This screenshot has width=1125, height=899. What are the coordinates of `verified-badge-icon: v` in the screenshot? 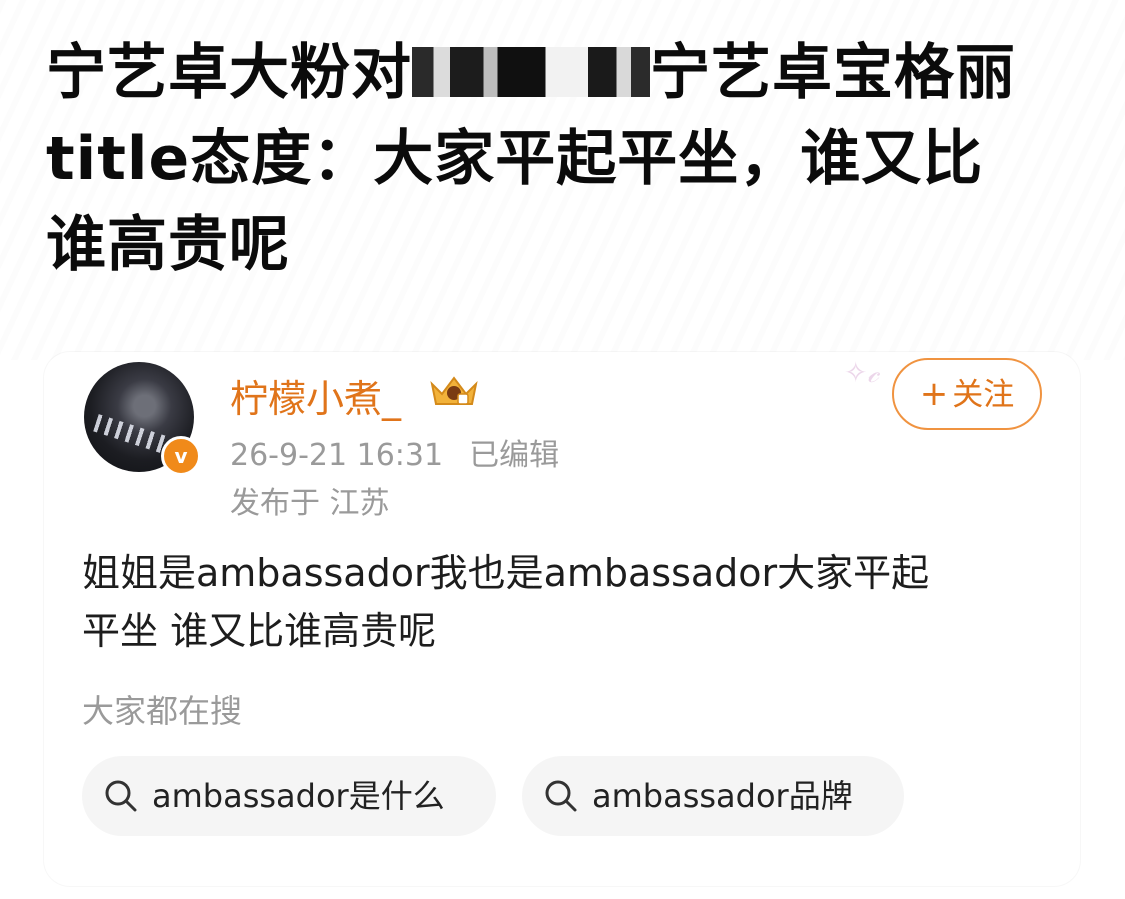 It's located at (181, 456).